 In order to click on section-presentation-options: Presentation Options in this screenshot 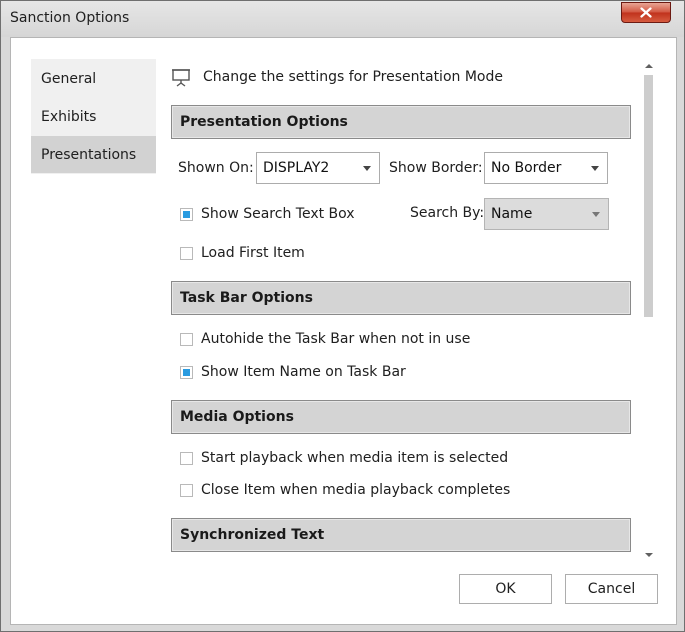, I will do `click(401, 122)`.